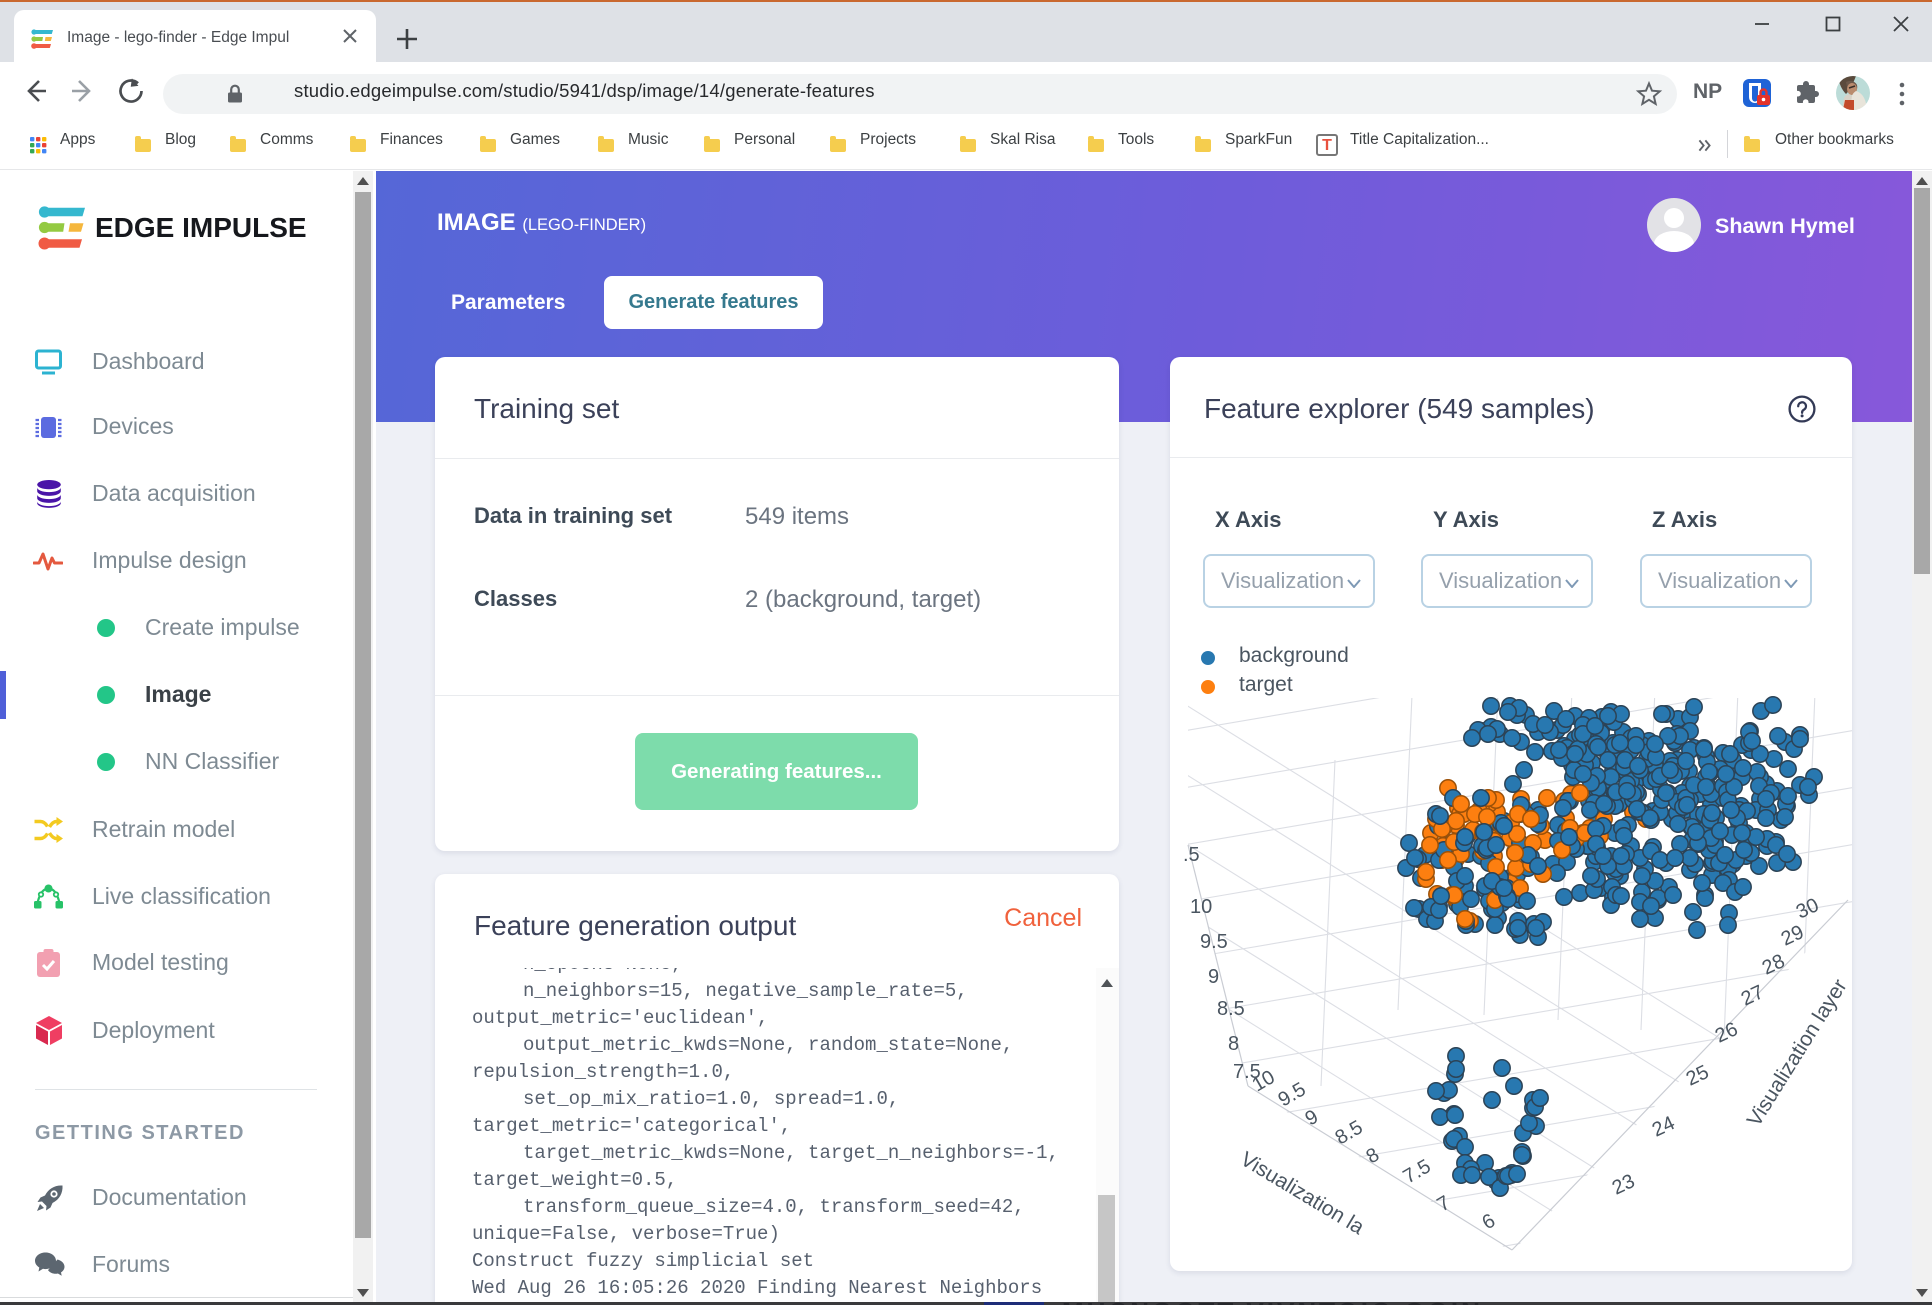 The height and width of the screenshot is (1305, 1932). What do you see at coordinates (1792, 935) in the screenshot?
I see `svg-text: 29` at bounding box center [1792, 935].